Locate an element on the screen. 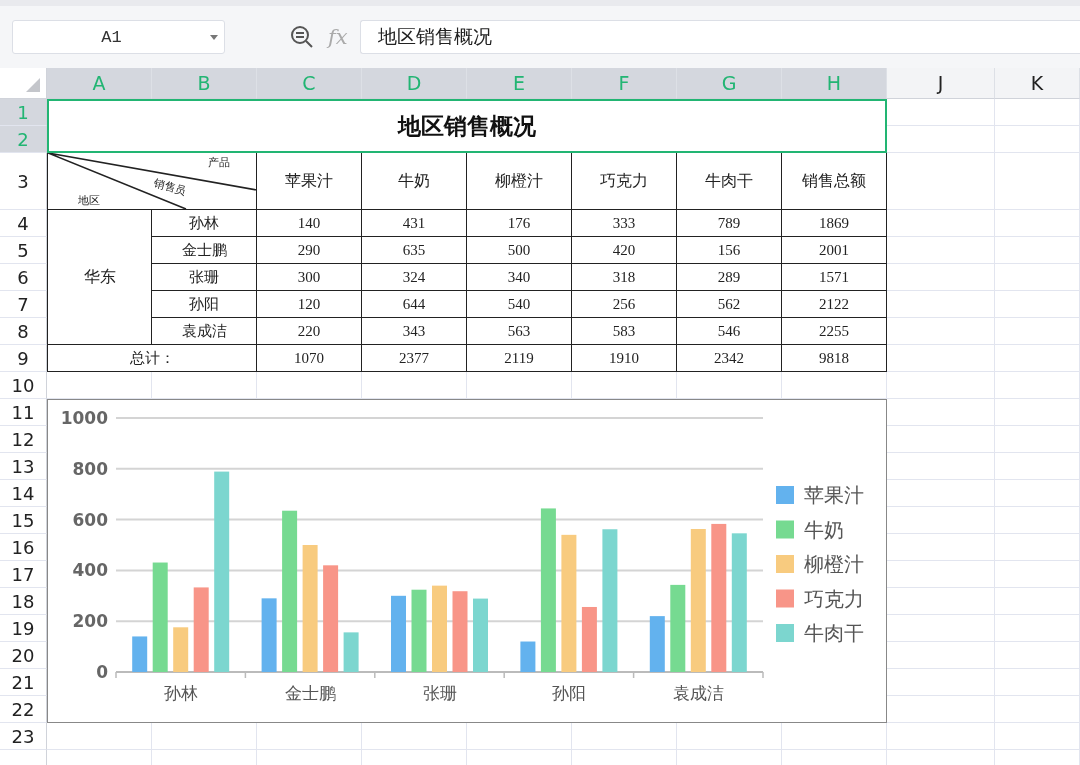 The height and width of the screenshot is (765, 1080). column-heading: 牛奶 is located at coordinates (414, 181).